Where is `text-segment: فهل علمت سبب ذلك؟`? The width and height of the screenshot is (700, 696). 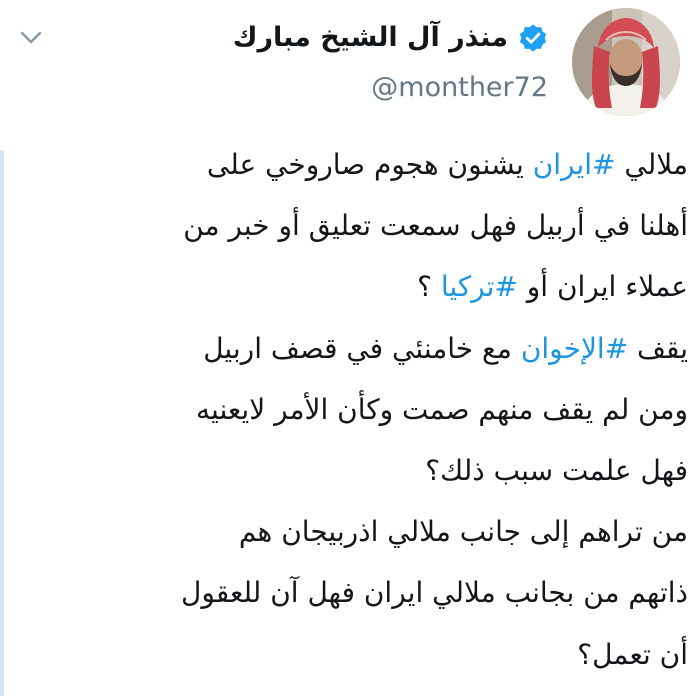 text-segment: فهل علمت سبب ذلك؟ is located at coordinates (556, 470).